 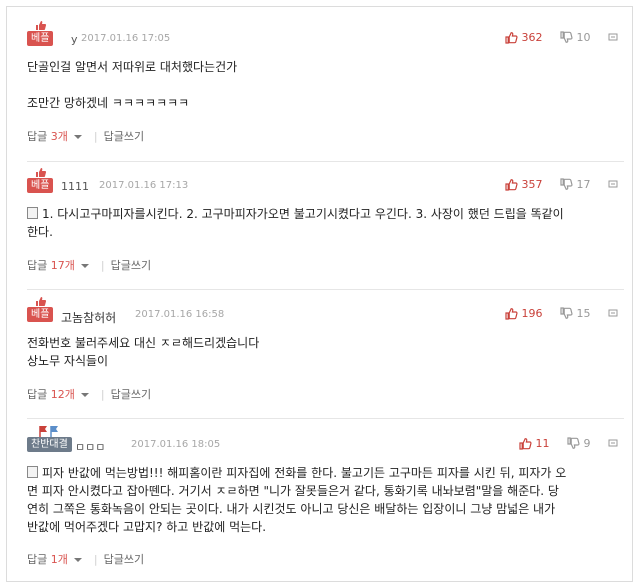 What do you see at coordinates (49, 444) in the screenshot?
I see `badge-label: 찬반대결` at bounding box center [49, 444].